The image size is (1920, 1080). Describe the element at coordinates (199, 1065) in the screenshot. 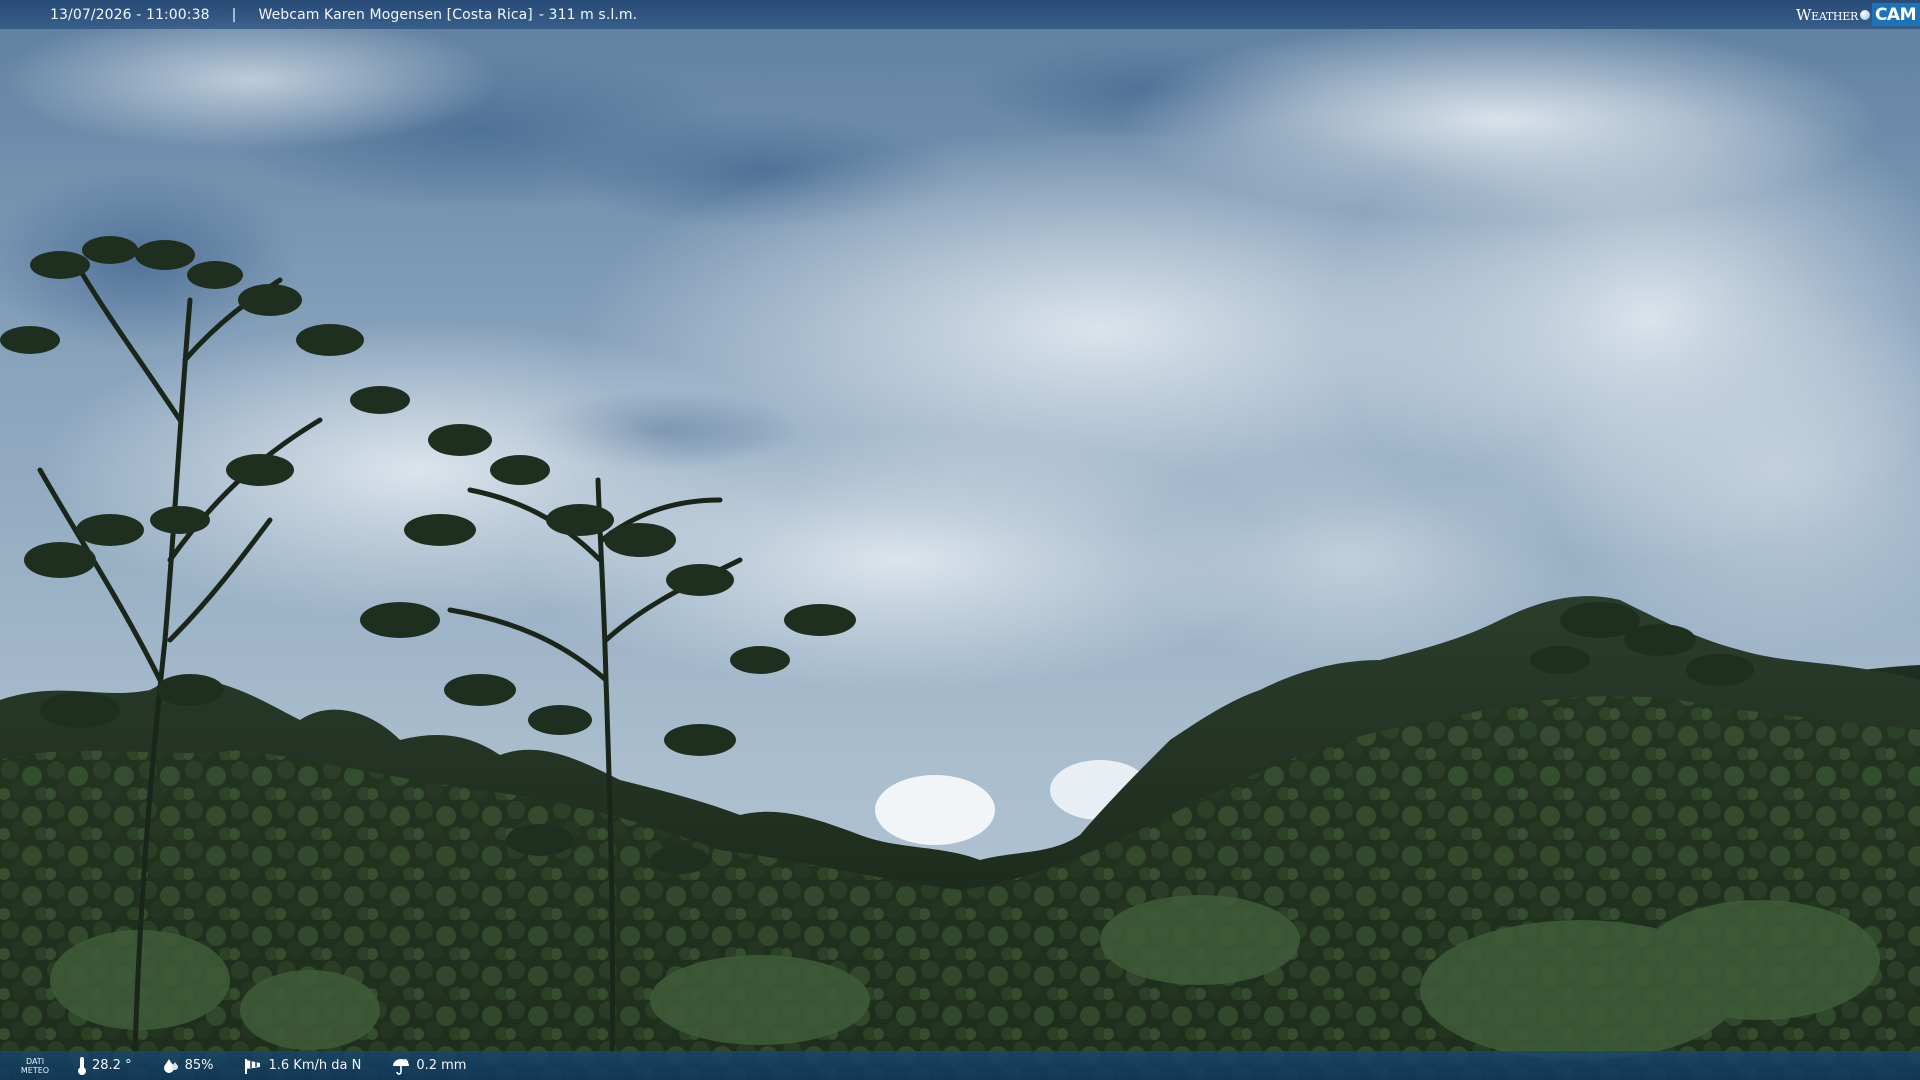

I see `humidity-value: 85%` at that location.